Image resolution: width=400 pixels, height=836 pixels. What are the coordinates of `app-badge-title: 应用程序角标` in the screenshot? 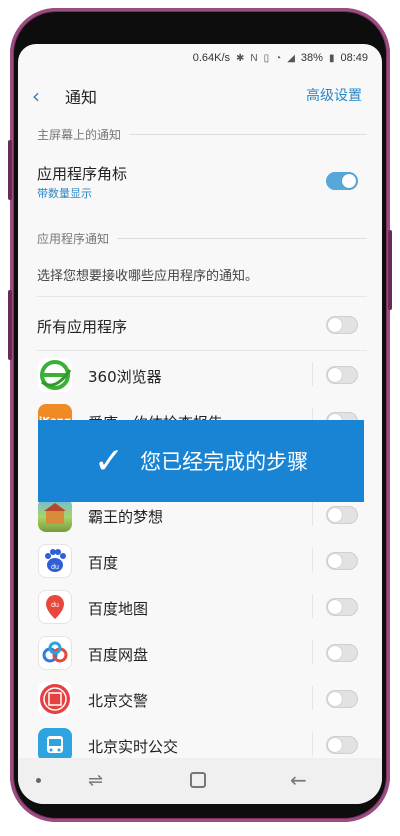 It's located at (82, 173).